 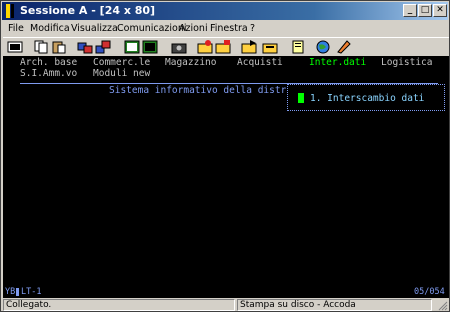 I want to click on system-title: Sistema informativo della distr, so click(x=198, y=90).